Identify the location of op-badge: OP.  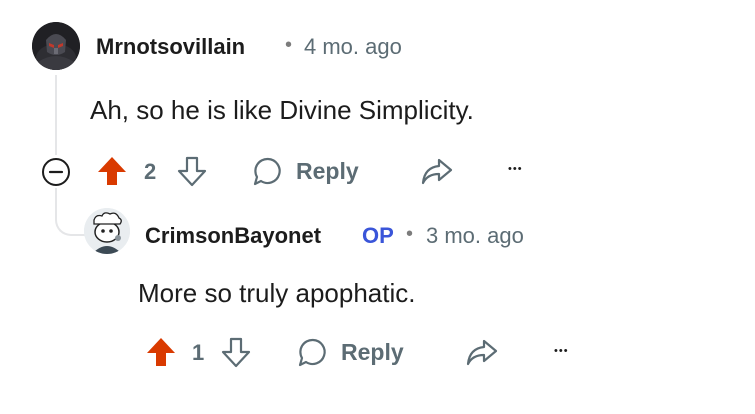
(378, 235).